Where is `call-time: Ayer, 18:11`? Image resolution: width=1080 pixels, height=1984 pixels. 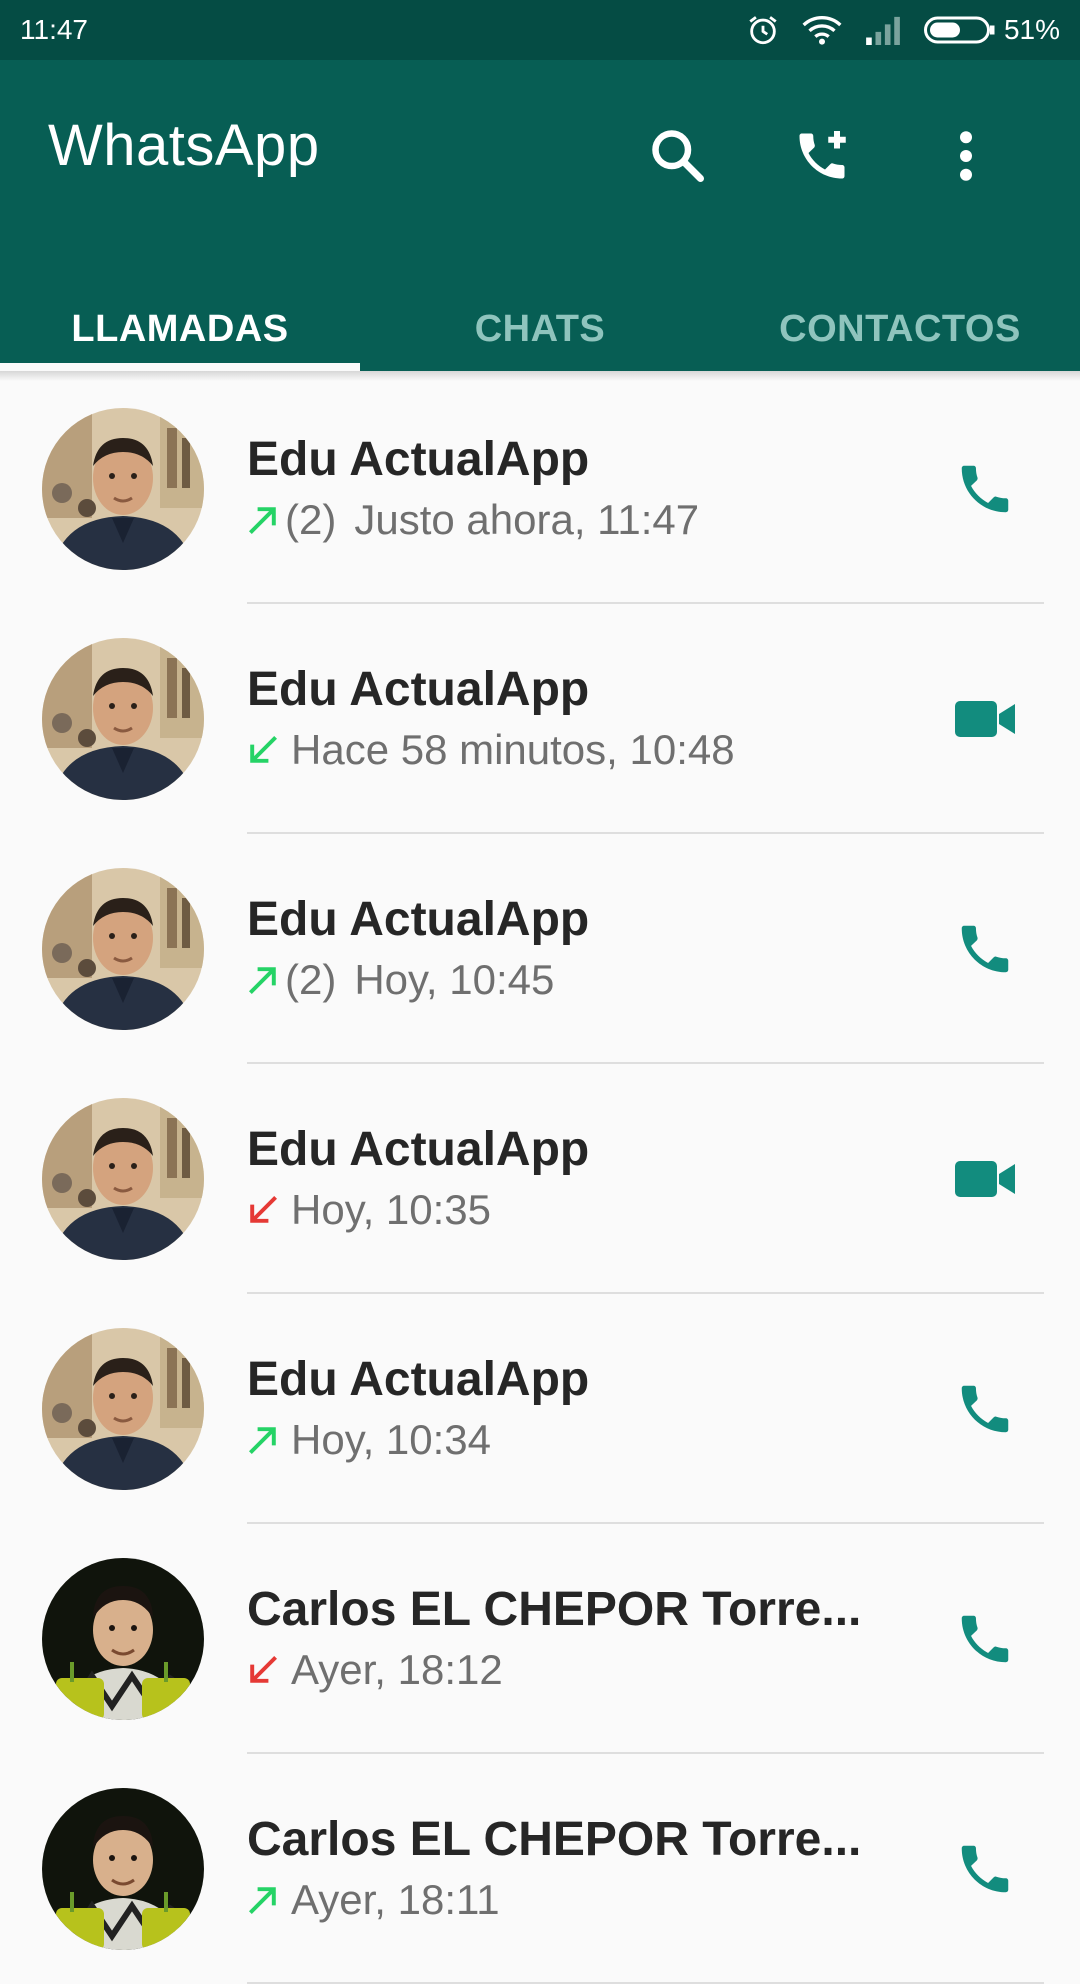 call-time: Ayer, 18:11 is located at coordinates (395, 1899).